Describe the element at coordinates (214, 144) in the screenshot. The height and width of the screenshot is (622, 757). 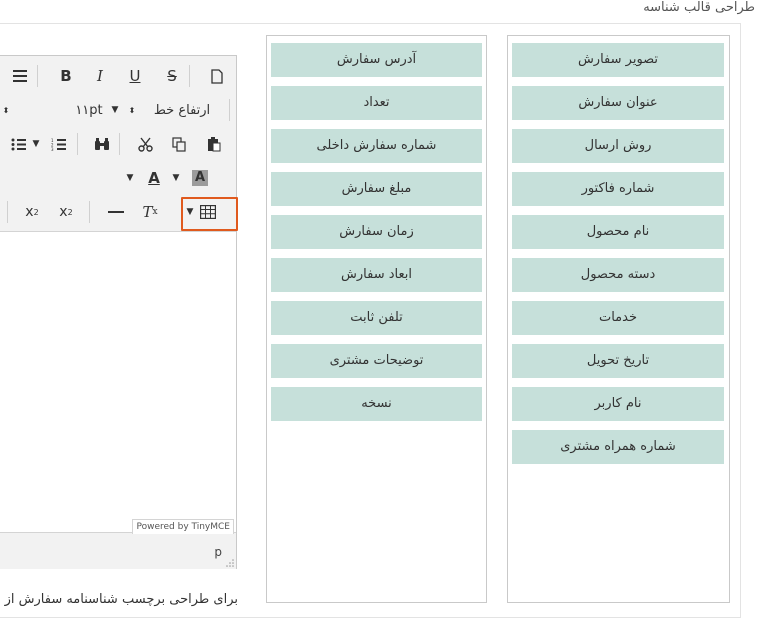
I see `paste-icon` at that location.